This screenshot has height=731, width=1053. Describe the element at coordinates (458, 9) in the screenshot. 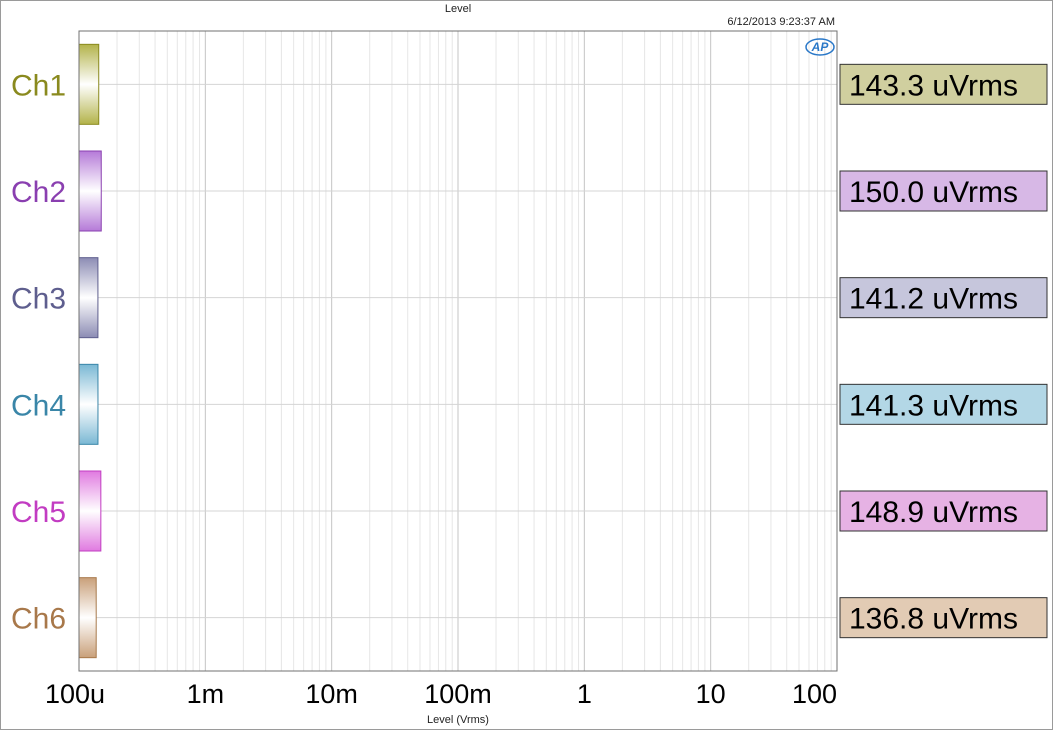

I see `chart-title: Level` at that location.